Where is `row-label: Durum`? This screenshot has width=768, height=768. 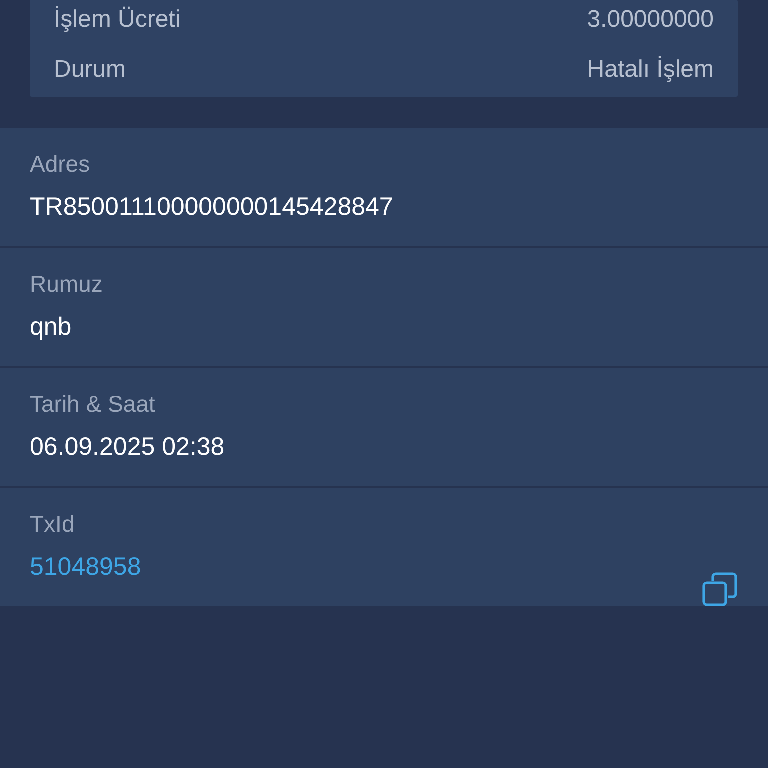 row-label: Durum is located at coordinates (90, 70).